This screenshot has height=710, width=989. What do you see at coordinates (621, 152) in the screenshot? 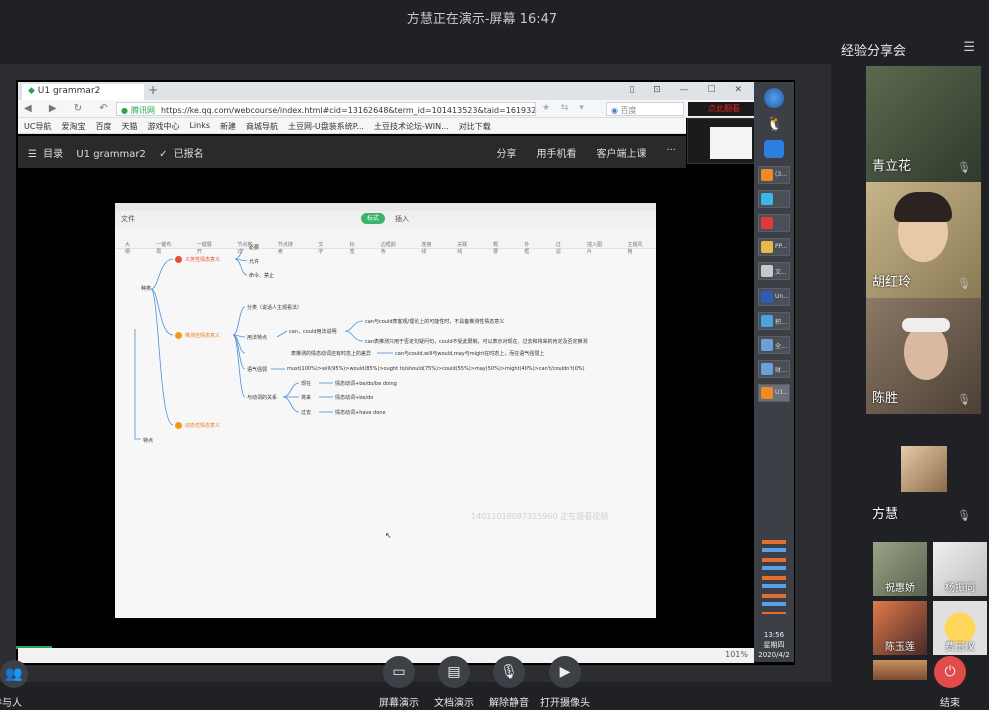
I see `client-class-button: 客户端上课` at bounding box center [621, 152].